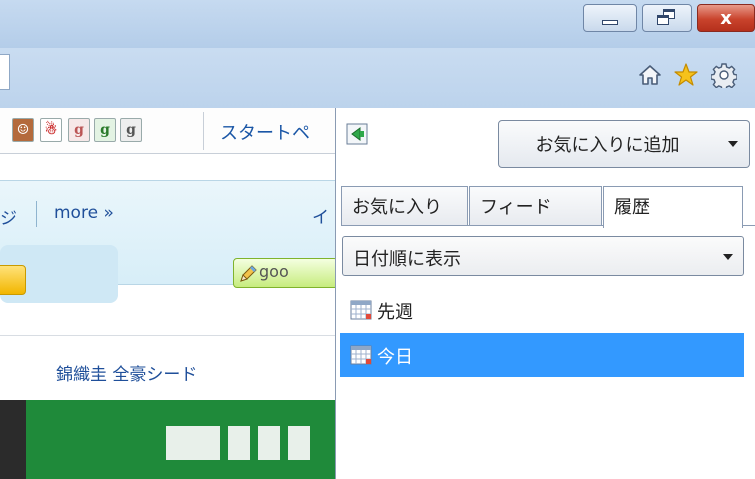 The height and width of the screenshot is (479, 755). Describe the element at coordinates (395, 357) in the screenshot. I see `history-item-label: 今日` at that location.